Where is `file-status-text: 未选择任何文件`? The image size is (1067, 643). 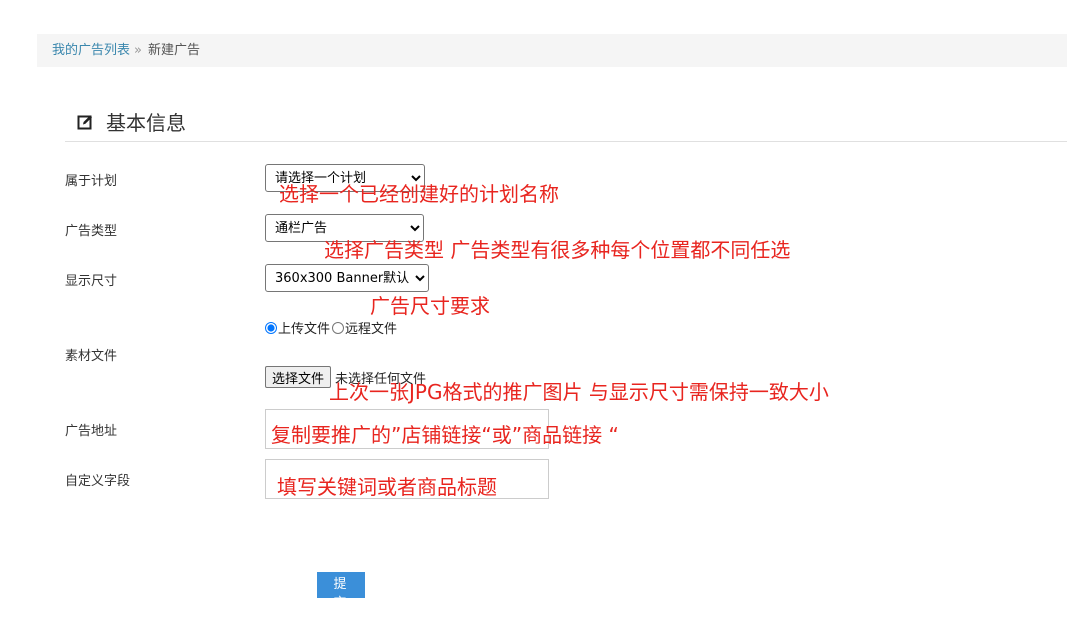
file-status-text: 未选择任何文件 is located at coordinates (381, 379).